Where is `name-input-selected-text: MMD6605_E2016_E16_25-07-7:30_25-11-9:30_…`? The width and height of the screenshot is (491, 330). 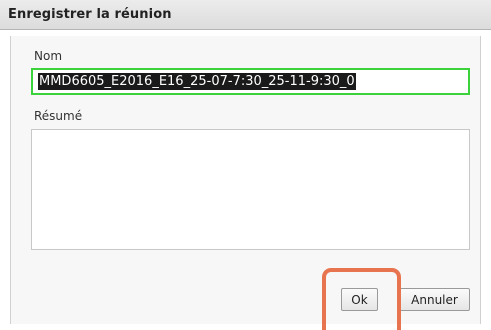
name-input-selected-text: MMD6605_E2016_E16_25-07-7:30_25-11-9:30_… is located at coordinates (197, 81).